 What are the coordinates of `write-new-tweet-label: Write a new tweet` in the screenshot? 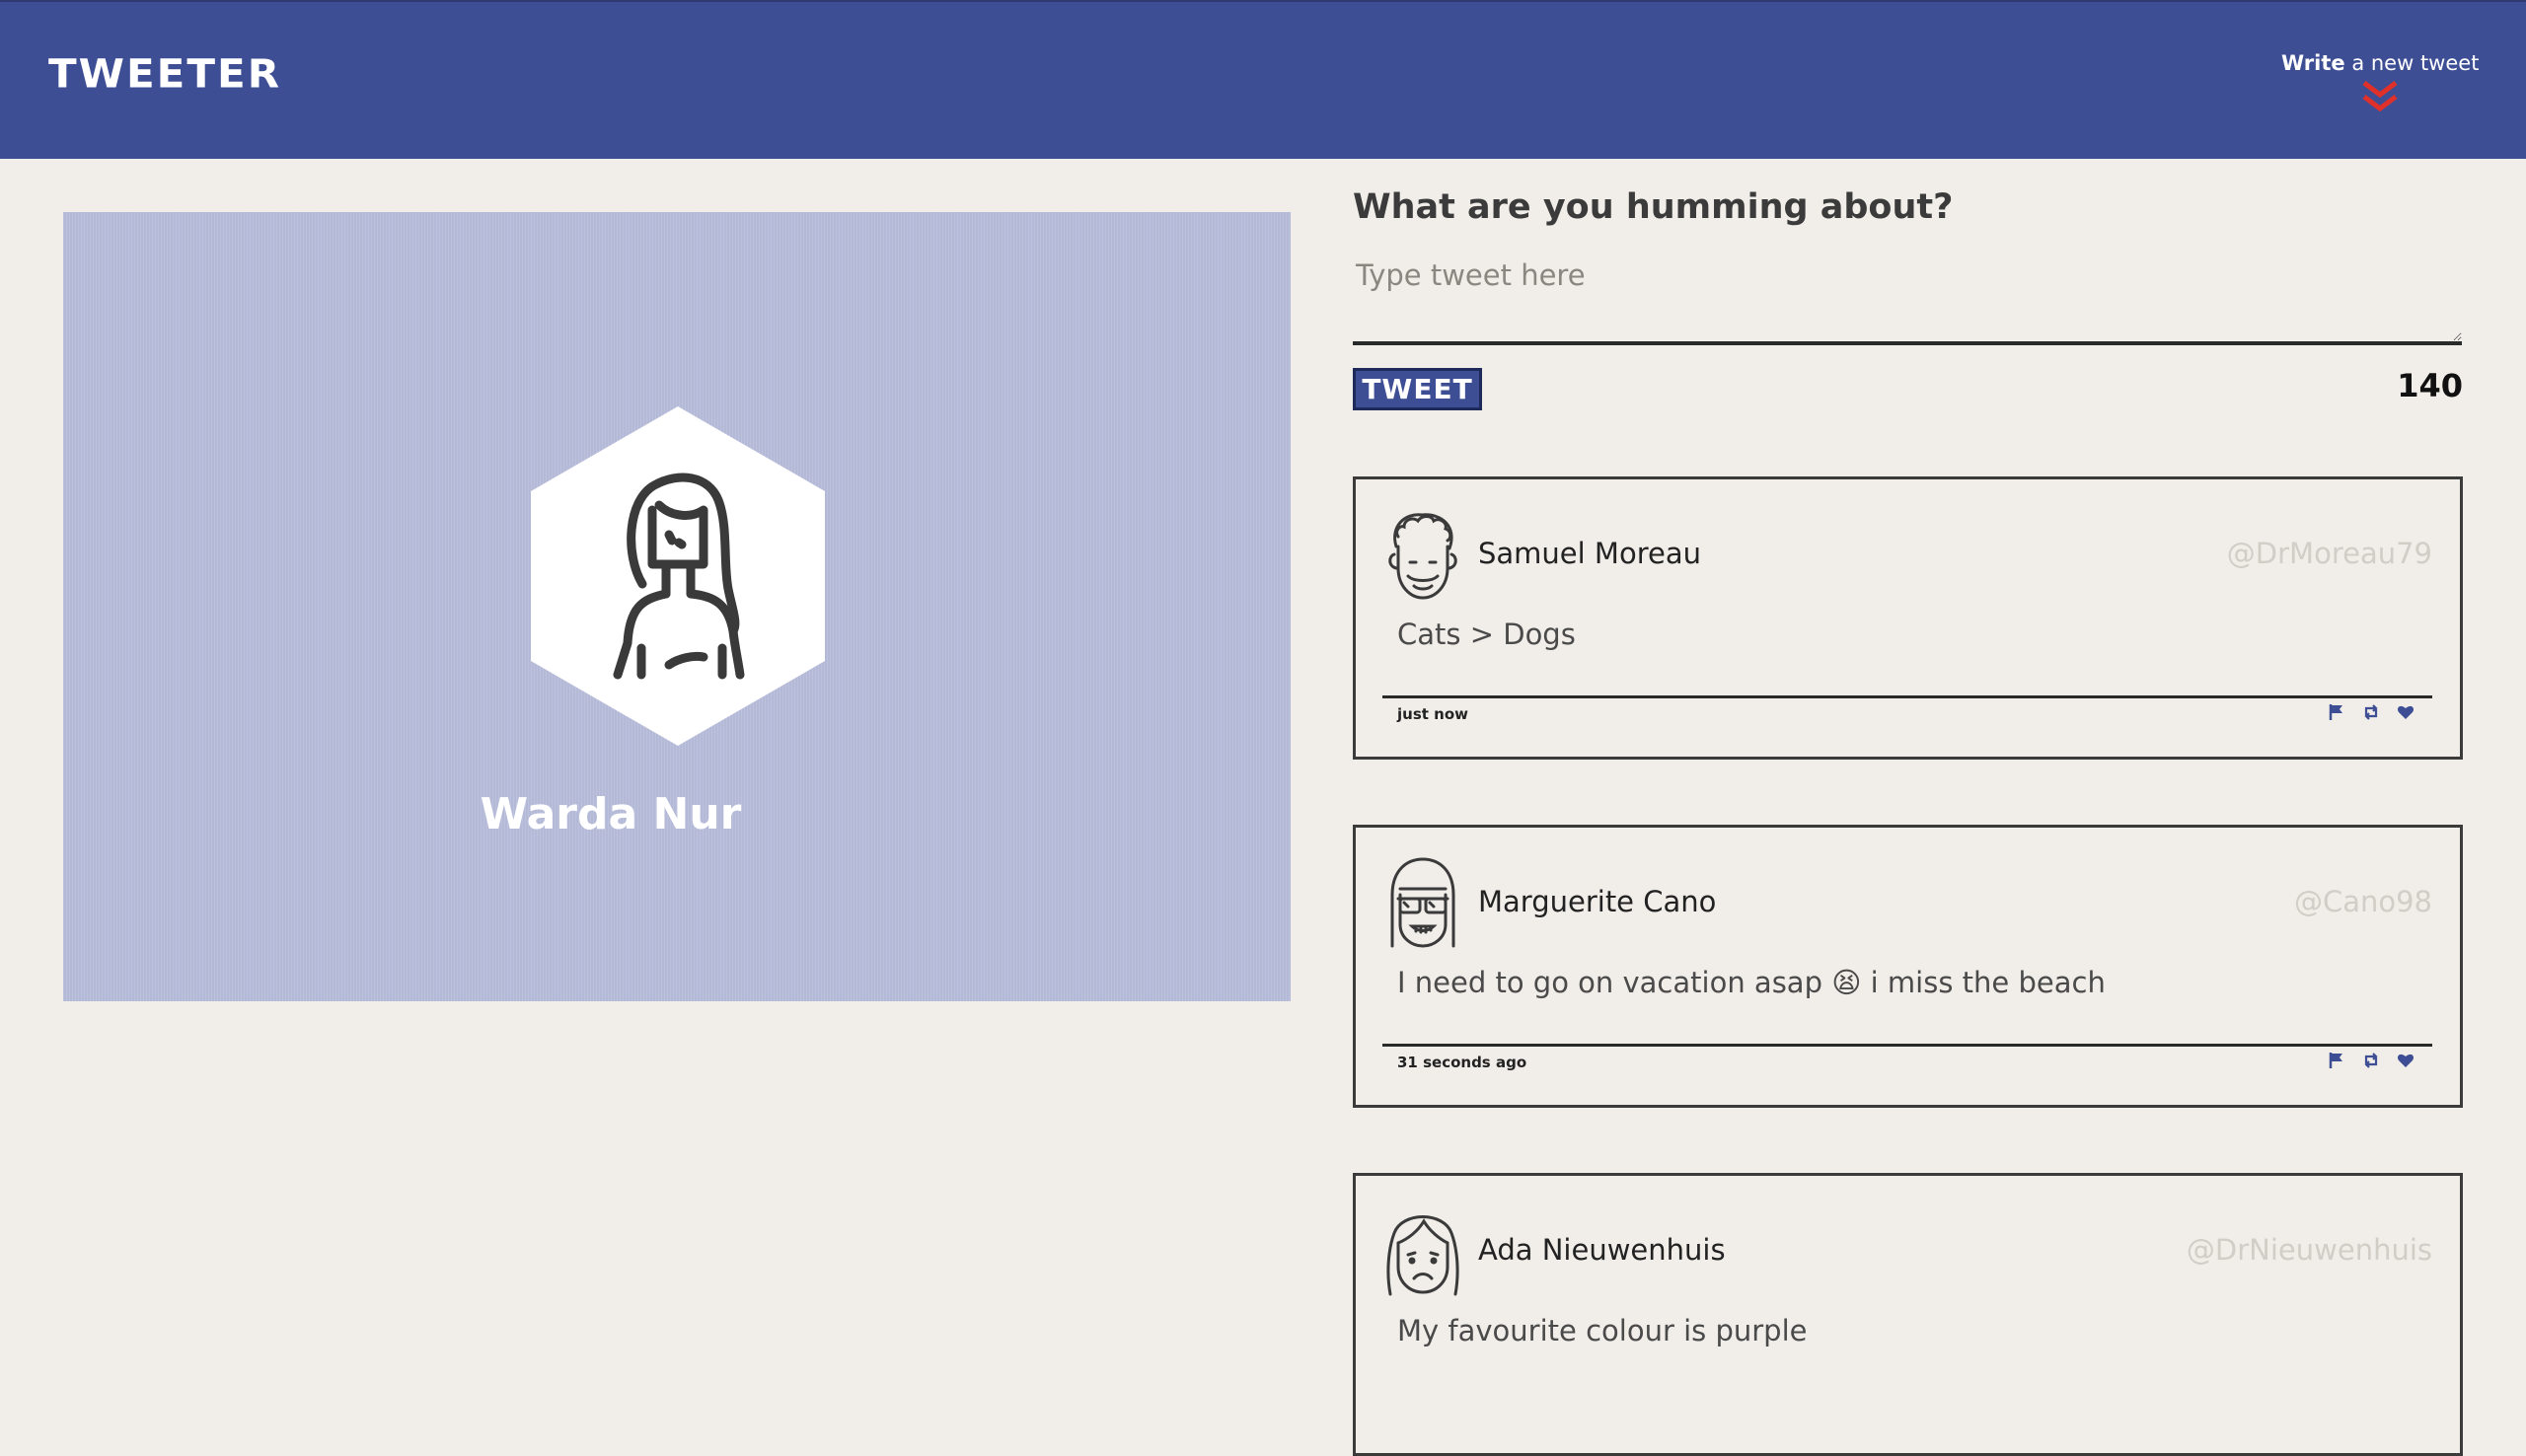 It's located at (2380, 63).